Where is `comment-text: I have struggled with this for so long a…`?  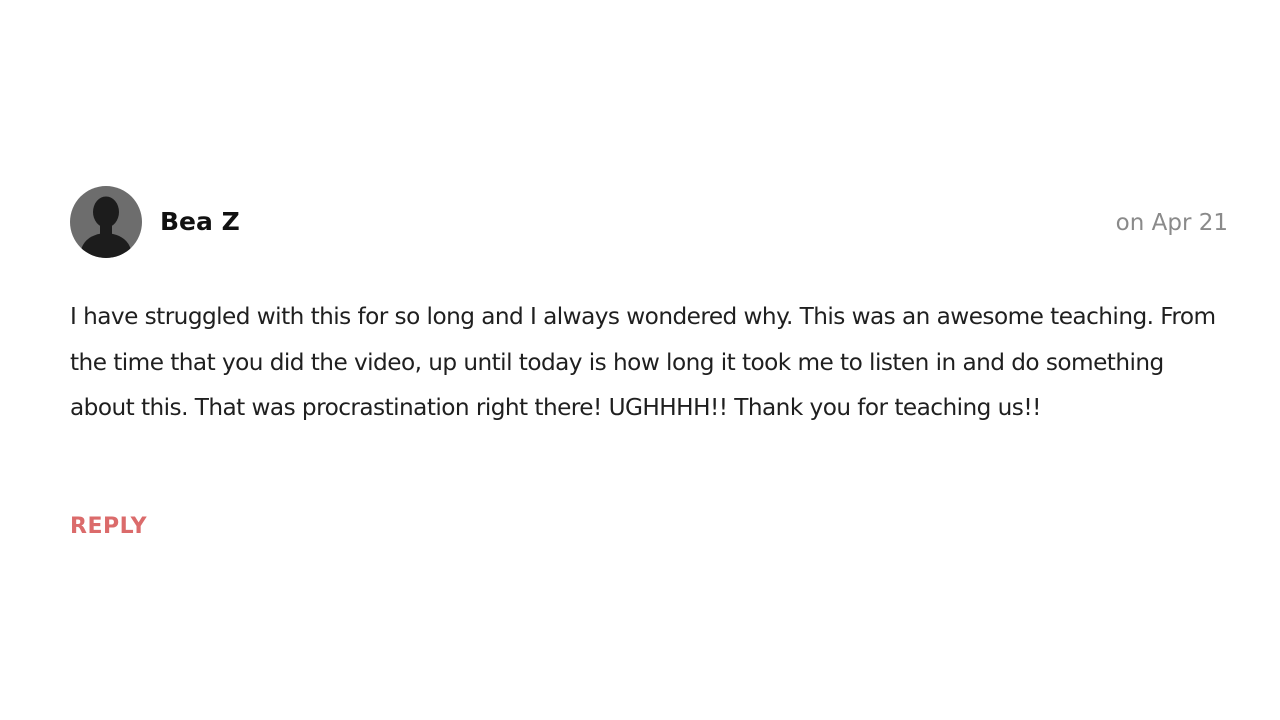 comment-text: I have struggled with this for so long a… is located at coordinates (643, 362).